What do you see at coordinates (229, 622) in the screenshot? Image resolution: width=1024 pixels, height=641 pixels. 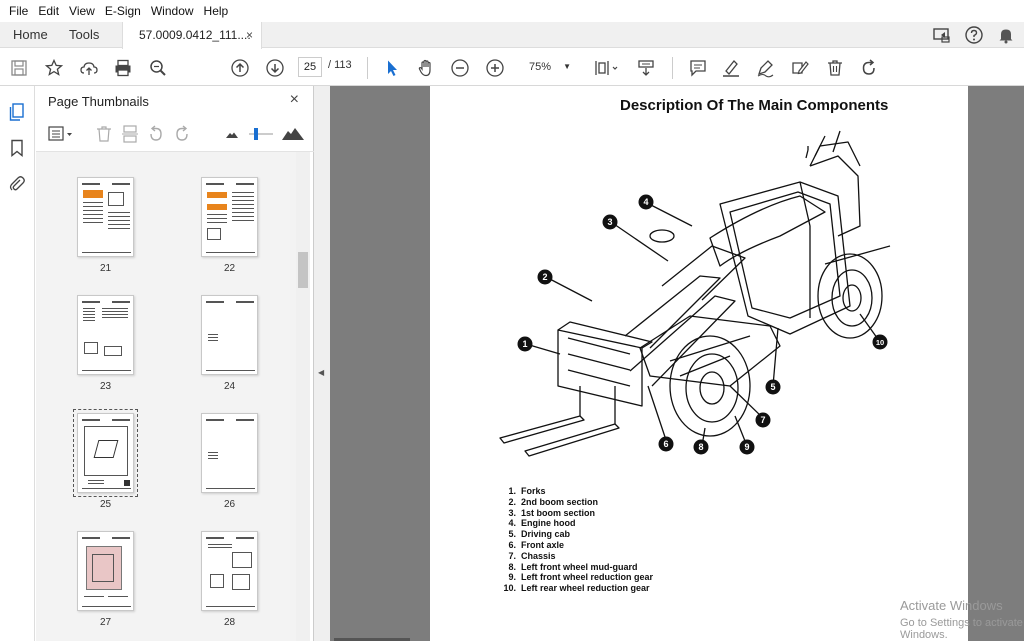 I see `thumbnail-page-number: 28` at bounding box center [229, 622].